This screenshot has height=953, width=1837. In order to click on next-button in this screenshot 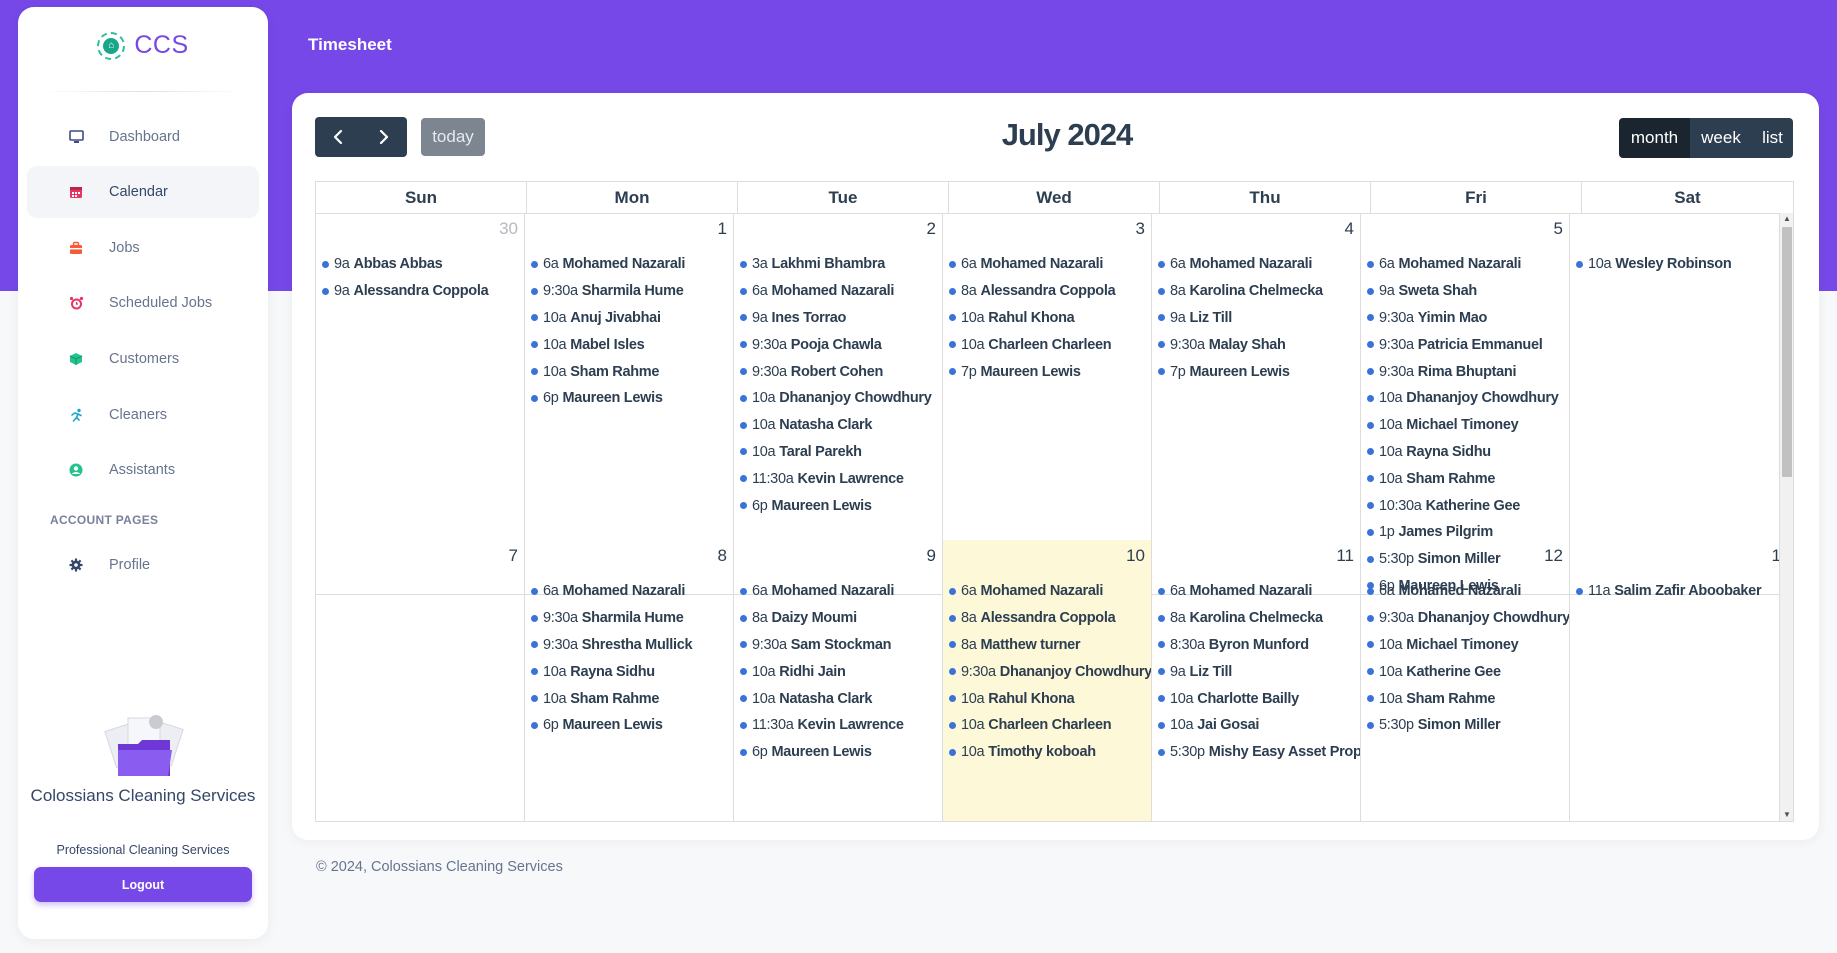, I will do `click(384, 137)`.